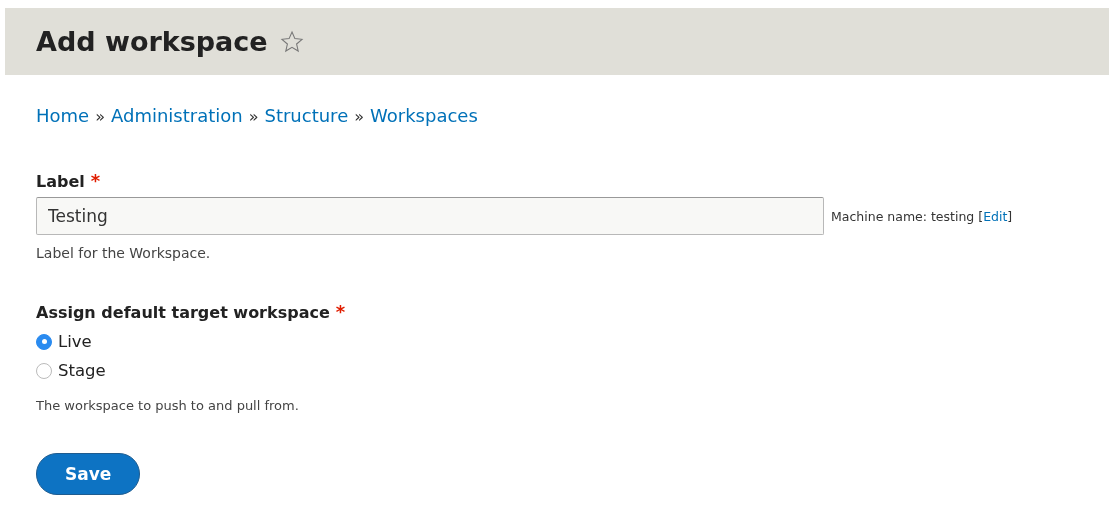  What do you see at coordinates (176, 115) in the screenshot?
I see `breadcrumb-link: Administration` at bounding box center [176, 115].